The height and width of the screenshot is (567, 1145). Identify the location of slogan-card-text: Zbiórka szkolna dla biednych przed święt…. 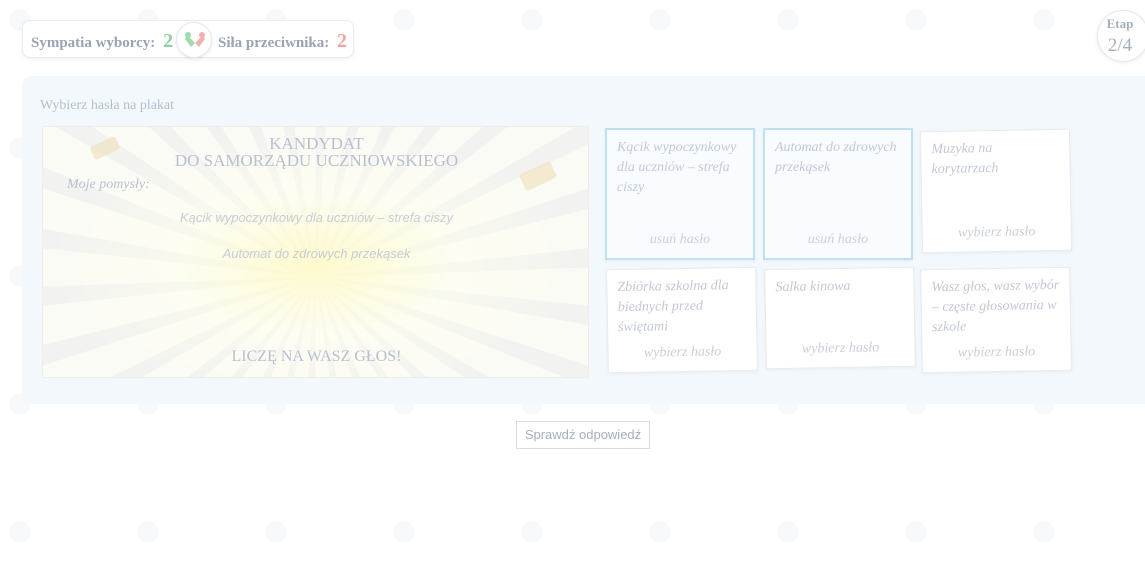
(673, 307).